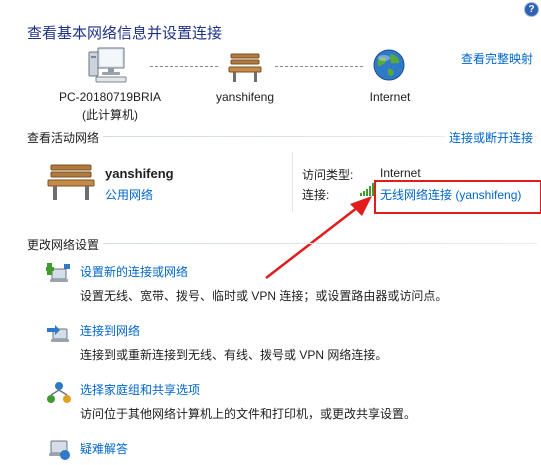 Image resolution: width=541 pixels, height=465 pixels. Describe the element at coordinates (59, 334) in the screenshot. I see `connect-to-network-icon` at that location.